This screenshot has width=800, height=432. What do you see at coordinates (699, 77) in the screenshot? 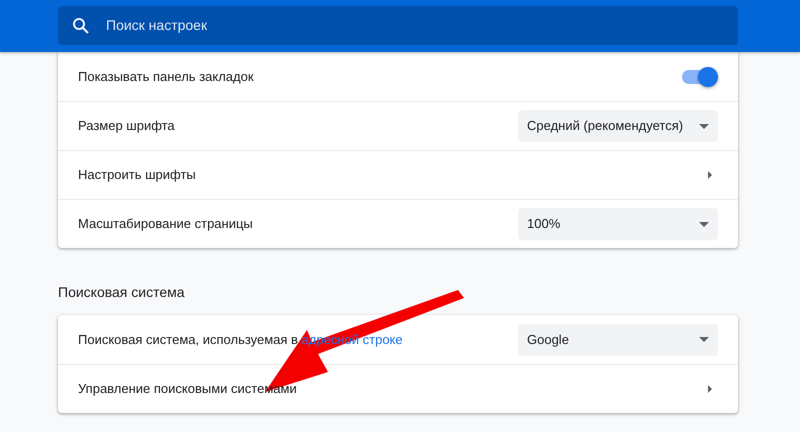
I see `toggle-switch` at bounding box center [699, 77].